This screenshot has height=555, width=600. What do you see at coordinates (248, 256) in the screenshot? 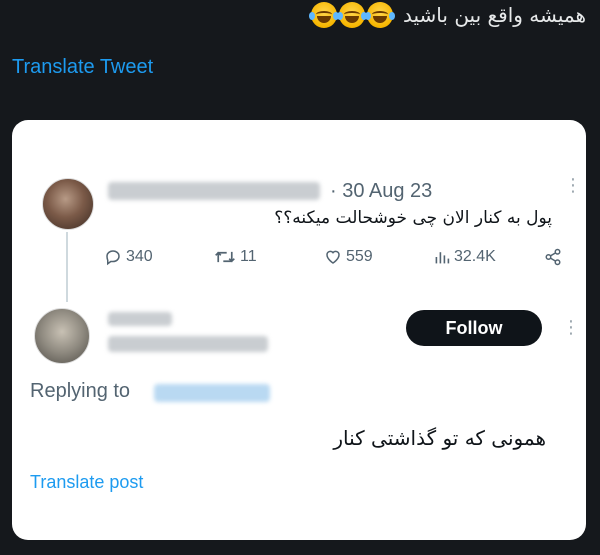
I see `repost-count: 11` at bounding box center [248, 256].